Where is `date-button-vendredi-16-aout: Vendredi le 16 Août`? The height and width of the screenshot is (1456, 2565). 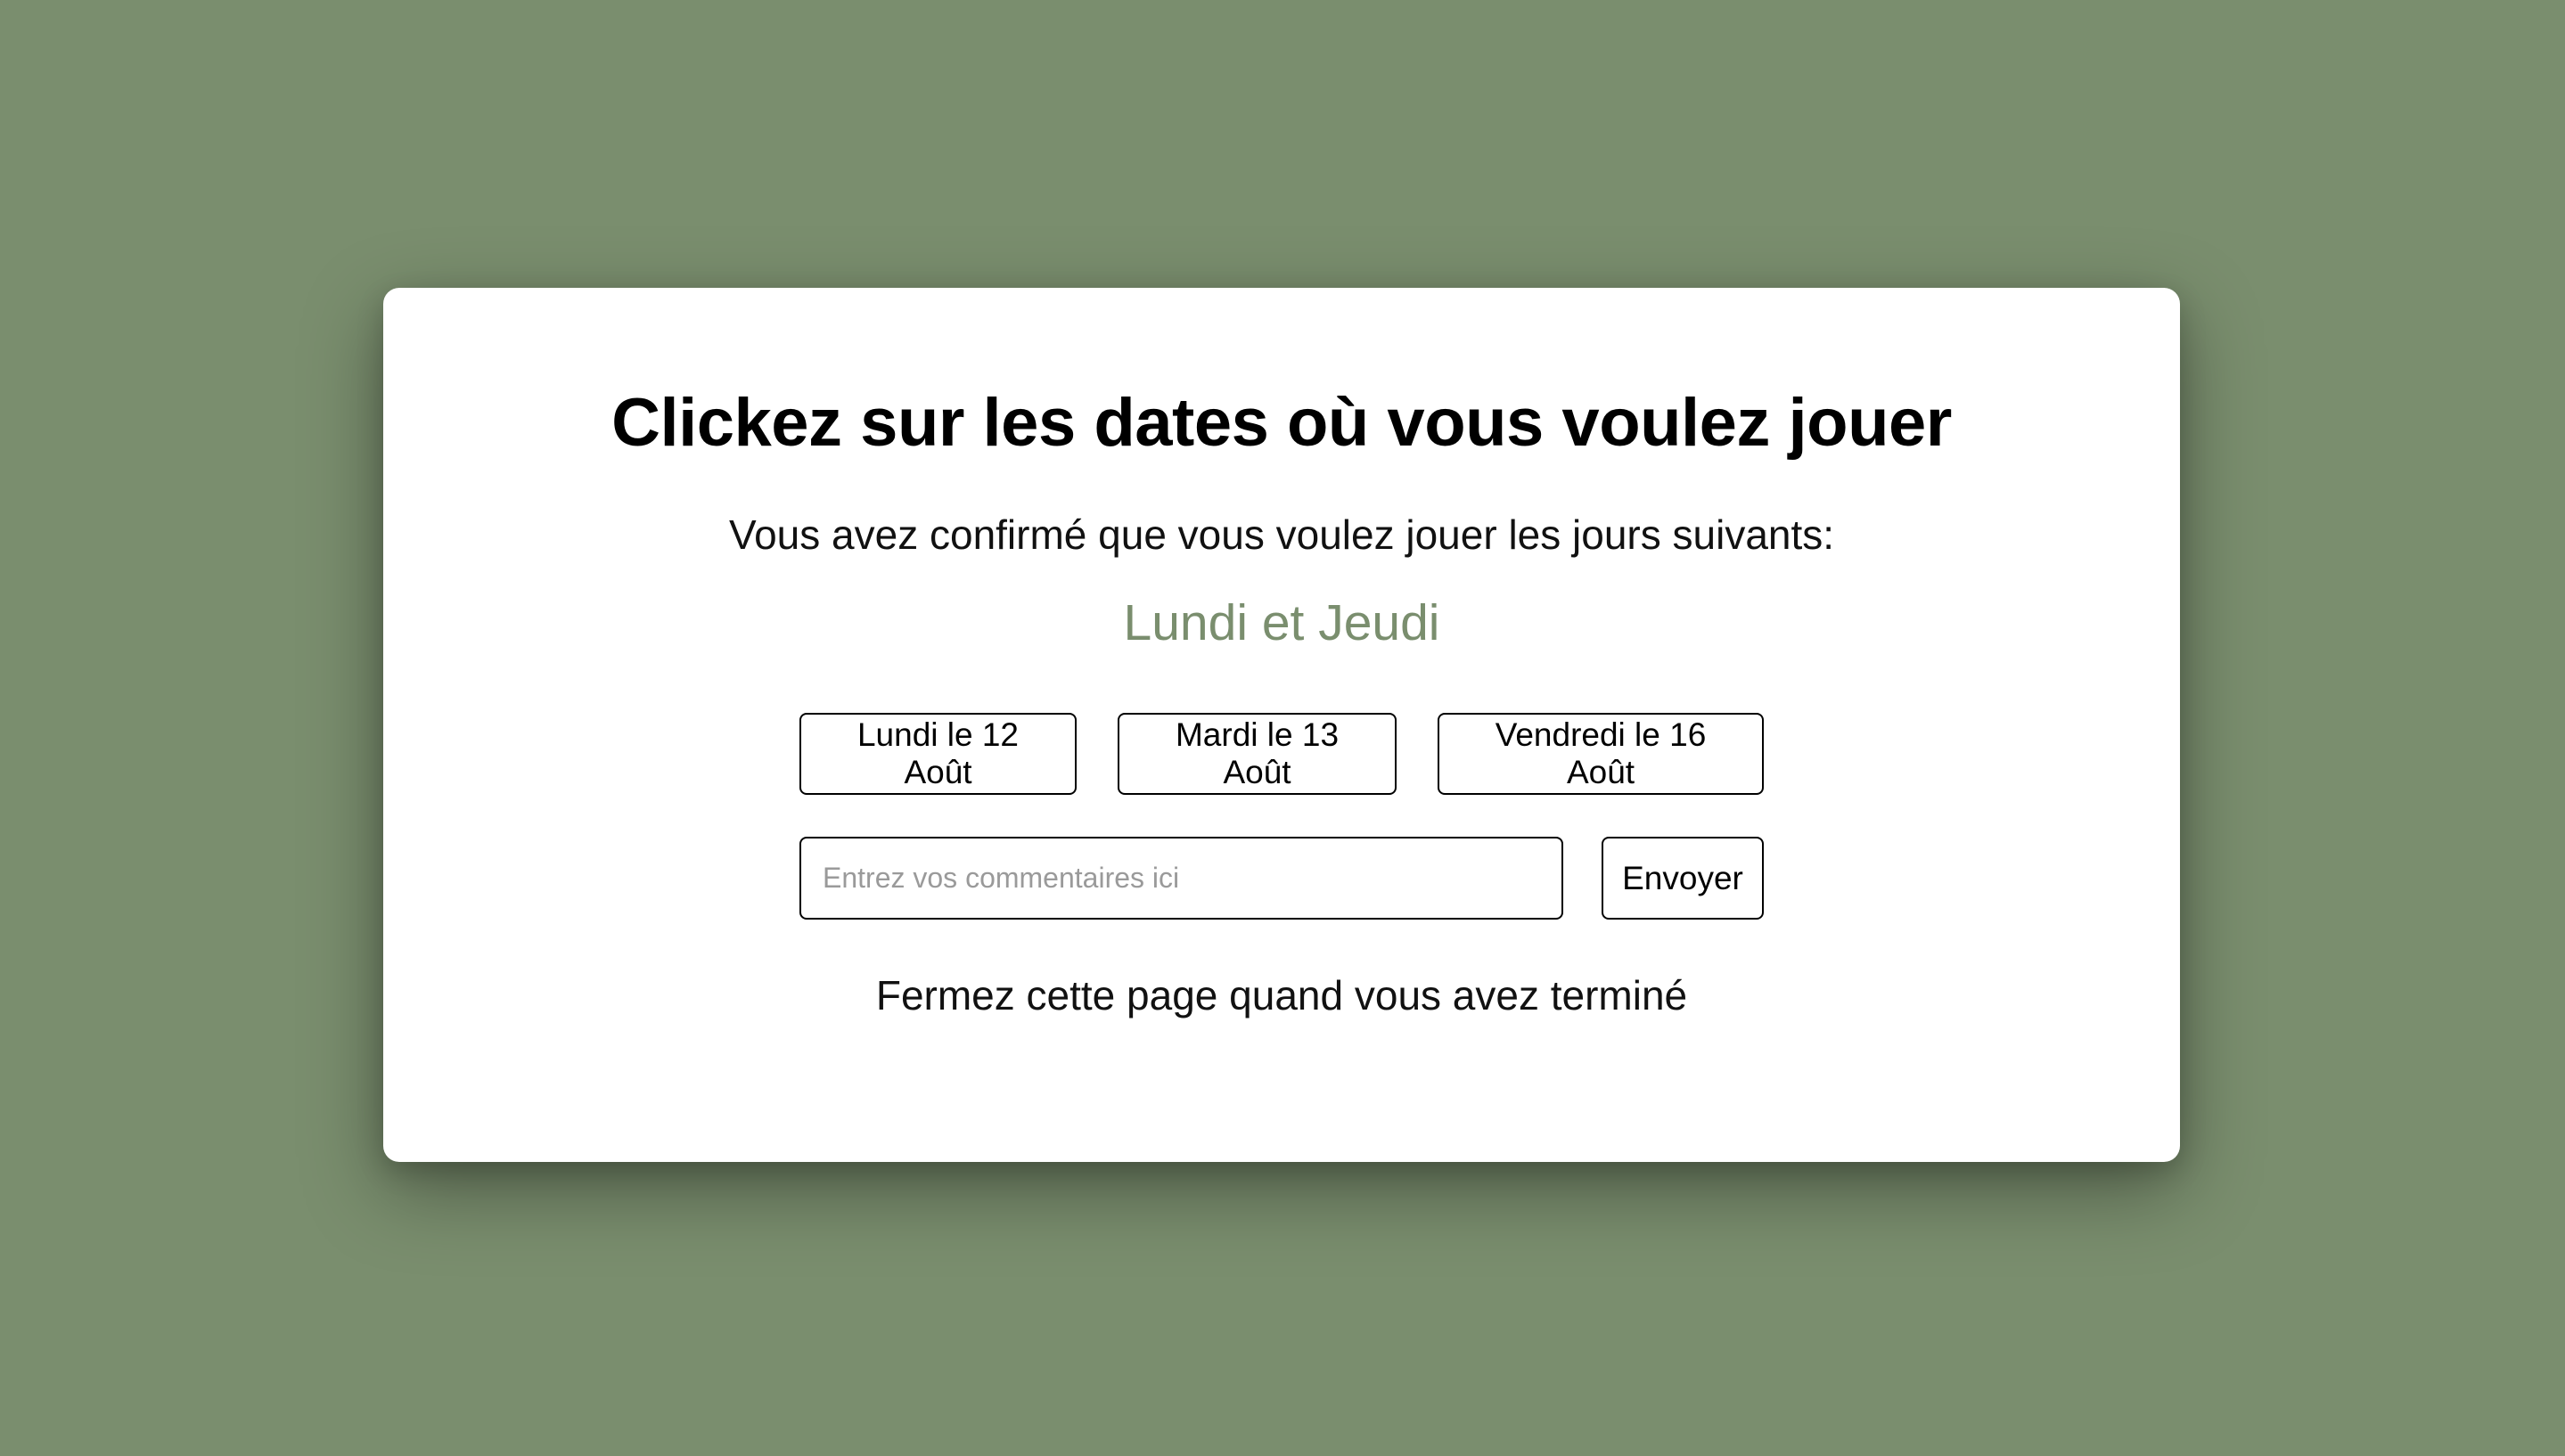 date-button-vendredi-16-aout: Vendredi le 16 Août is located at coordinates (1601, 754).